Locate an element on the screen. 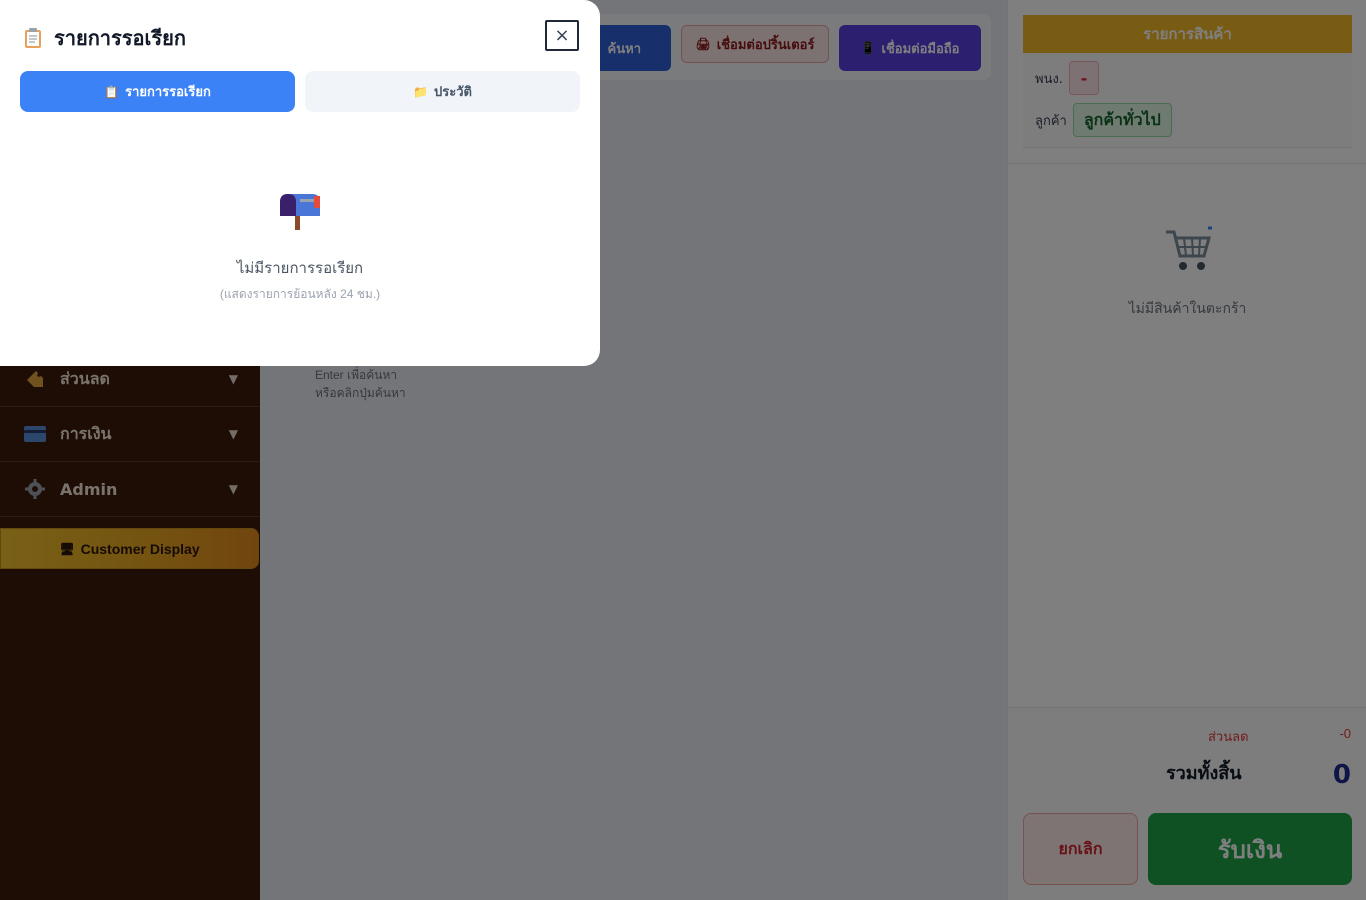 This screenshot has width=1366, height=900. modal-title: รายการรอเรียก is located at coordinates (105, 38).